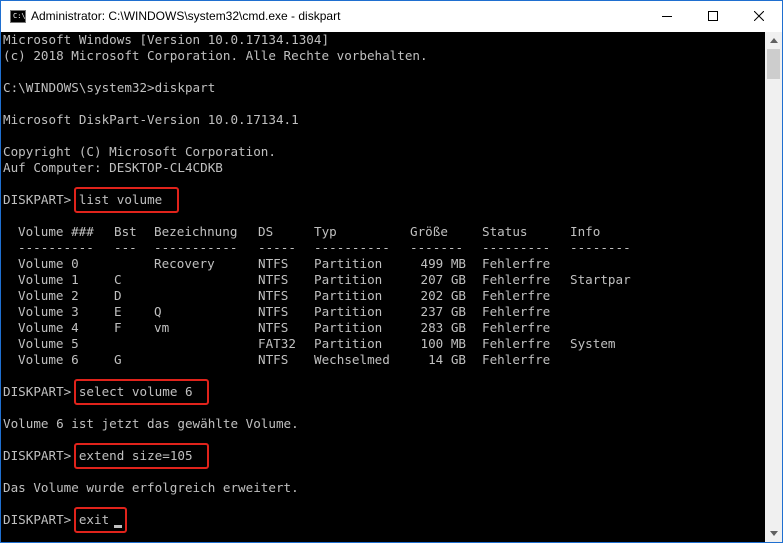 Image resolution: width=783 pixels, height=543 pixels. Describe the element at coordinates (48, 327) in the screenshot. I see `cell-volume: Volume 4` at that location.